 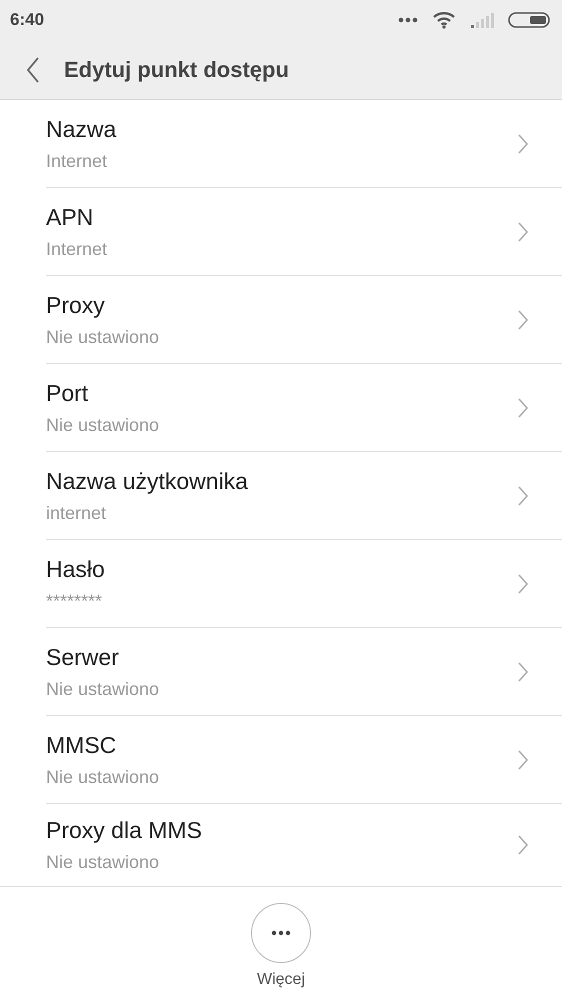 I want to click on setting-row: Proxy dla MMS Nie ustawiono, so click(x=304, y=845).